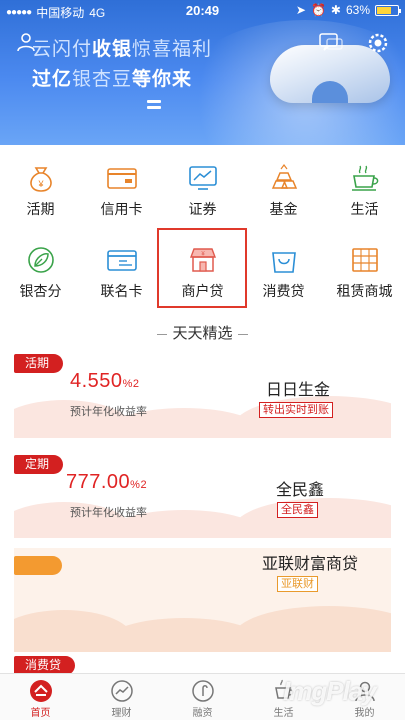 The image size is (405, 720). What do you see at coordinates (388, 10) in the screenshot?
I see `battery-icon` at bounding box center [388, 10].